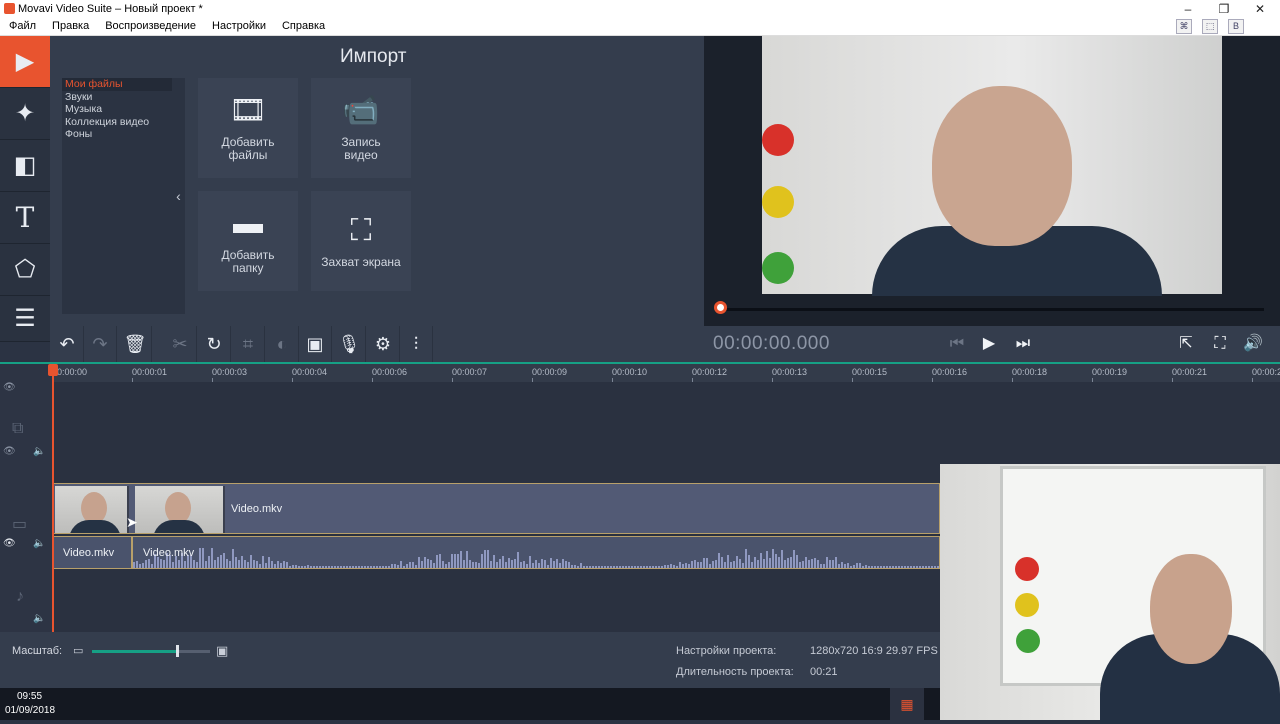 This screenshot has width=1280, height=724. What do you see at coordinates (1260, 9) in the screenshot?
I see `close-button: ✕` at bounding box center [1260, 9].